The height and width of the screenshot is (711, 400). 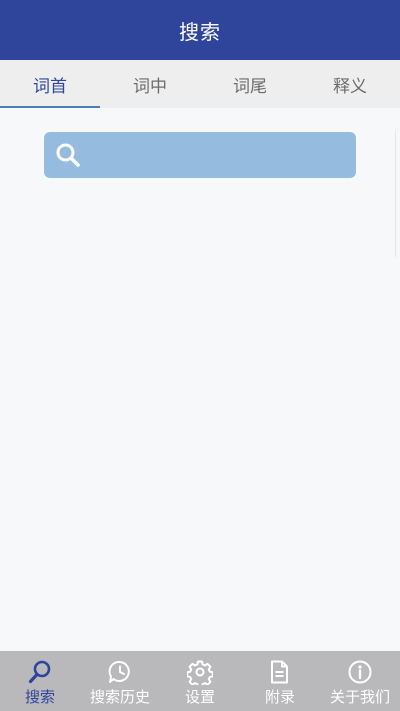 What do you see at coordinates (218, 155) in the screenshot?
I see `search-input` at bounding box center [218, 155].